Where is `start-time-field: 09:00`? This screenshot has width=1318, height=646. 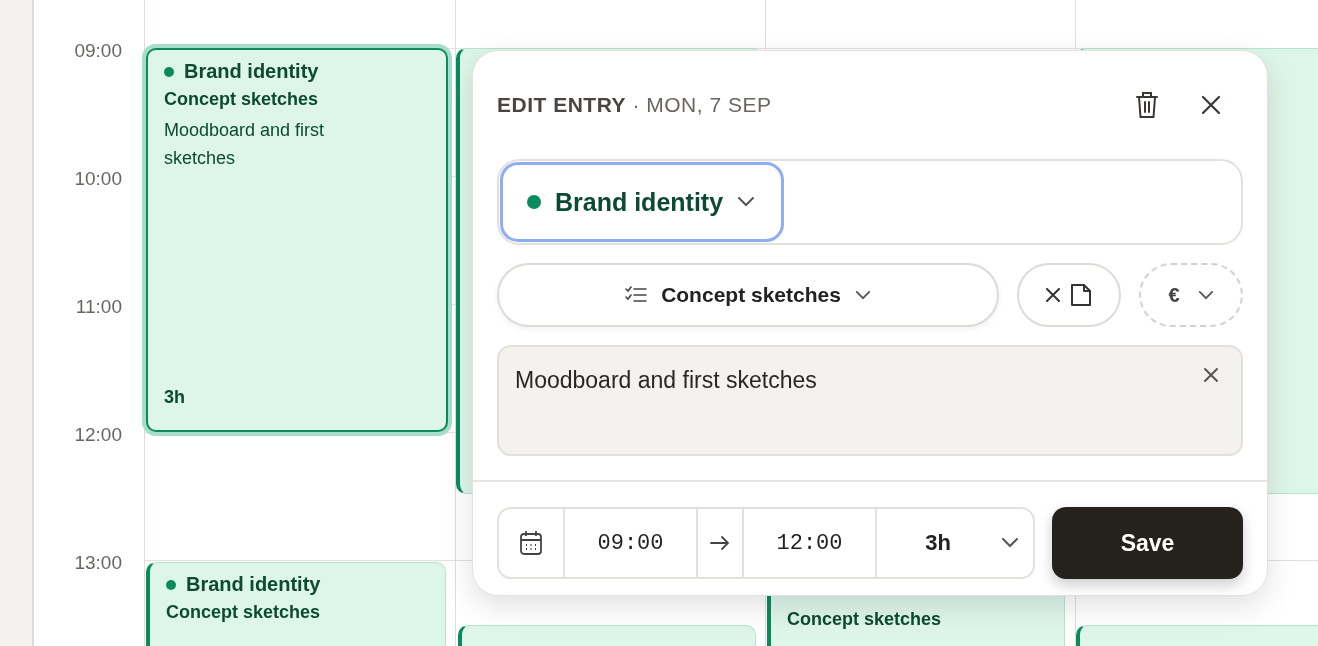 start-time-field: 09:00 is located at coordinates (631, 543).